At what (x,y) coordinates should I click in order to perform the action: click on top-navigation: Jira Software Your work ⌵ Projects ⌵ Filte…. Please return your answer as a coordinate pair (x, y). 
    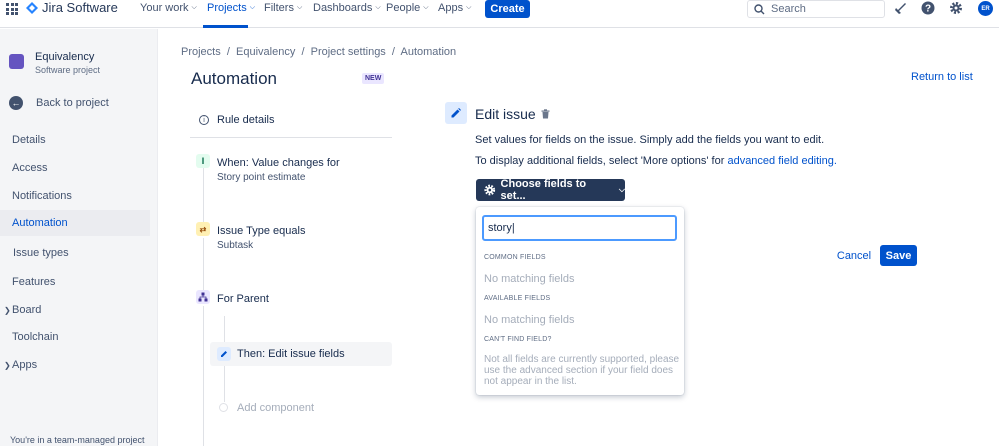
    Looking at the image, I should click on (499, 14).